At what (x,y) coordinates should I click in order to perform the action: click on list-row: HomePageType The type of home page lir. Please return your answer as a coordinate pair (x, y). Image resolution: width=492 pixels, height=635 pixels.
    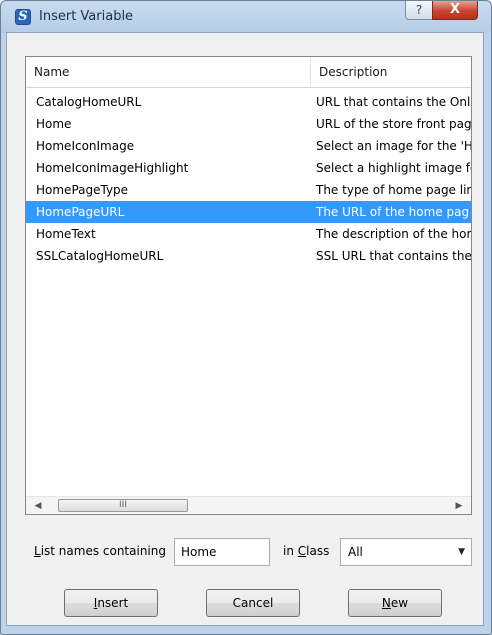
    Looking at the image, I should click on (248, 190).